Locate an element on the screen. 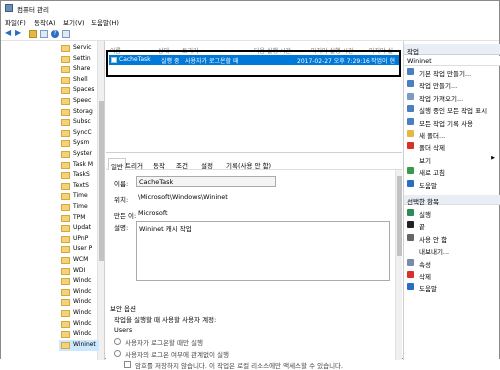 This screenshot has width=500, height=370. computer-management-icon is located at coordinates (9, 8).